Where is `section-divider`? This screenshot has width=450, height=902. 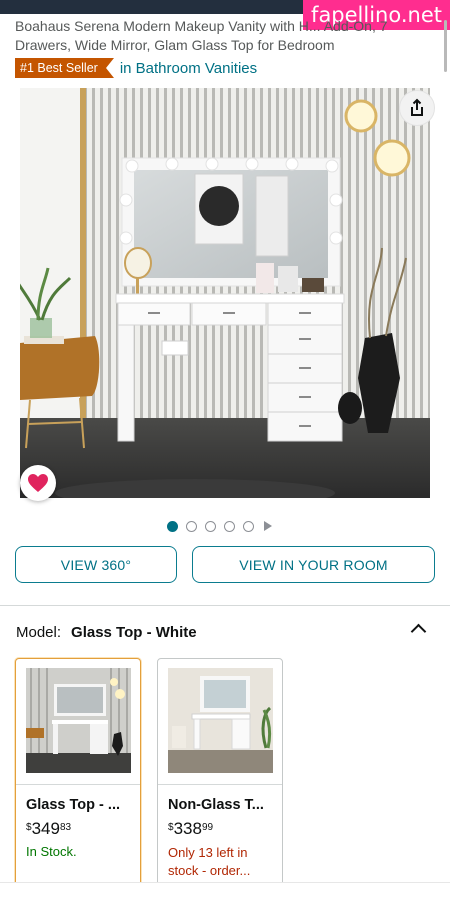
section-divider is located at coordinates (225, 605).